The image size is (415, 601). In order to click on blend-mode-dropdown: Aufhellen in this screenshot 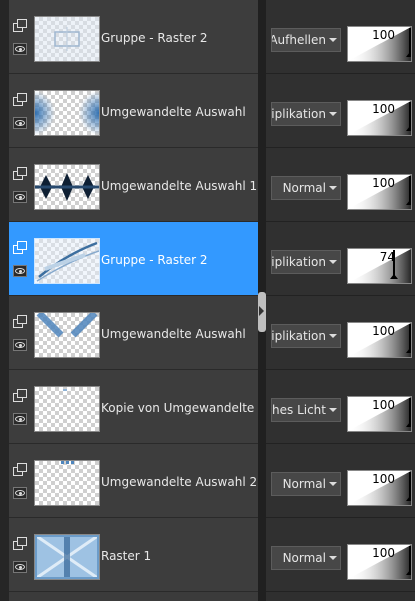, I will do `click(306, 40)`.